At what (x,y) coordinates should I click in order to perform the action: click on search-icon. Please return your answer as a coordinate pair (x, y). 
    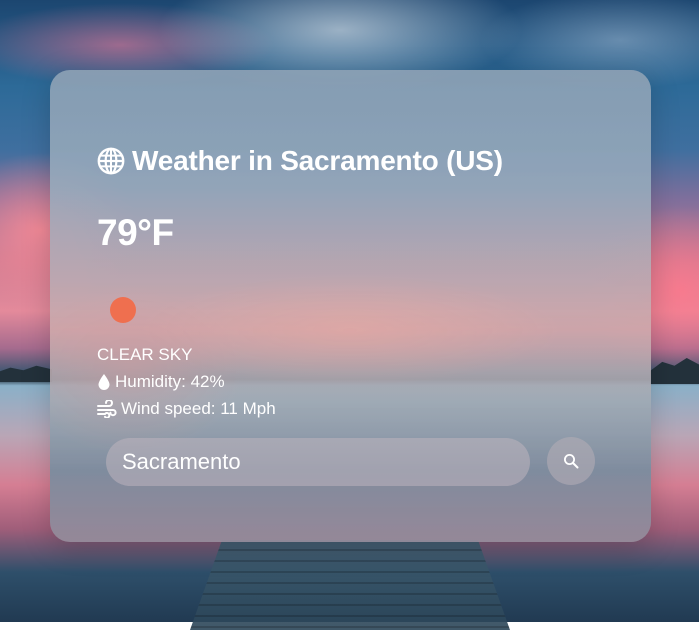
    Looking at the image, I should click on (571, 461).